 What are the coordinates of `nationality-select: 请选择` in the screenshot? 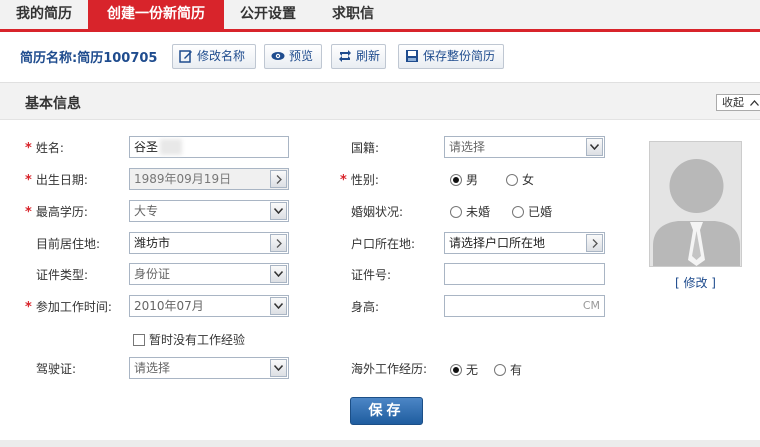 It's located at (524, 147).